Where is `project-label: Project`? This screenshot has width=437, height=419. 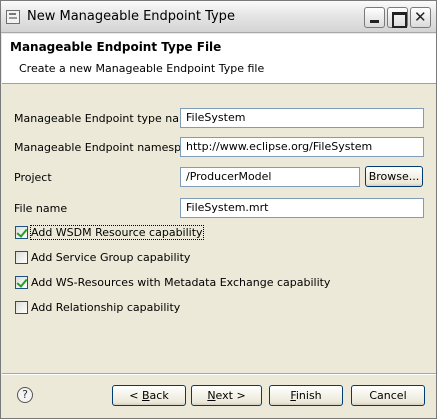
project-label: Project is located at coordinates (33, 177).